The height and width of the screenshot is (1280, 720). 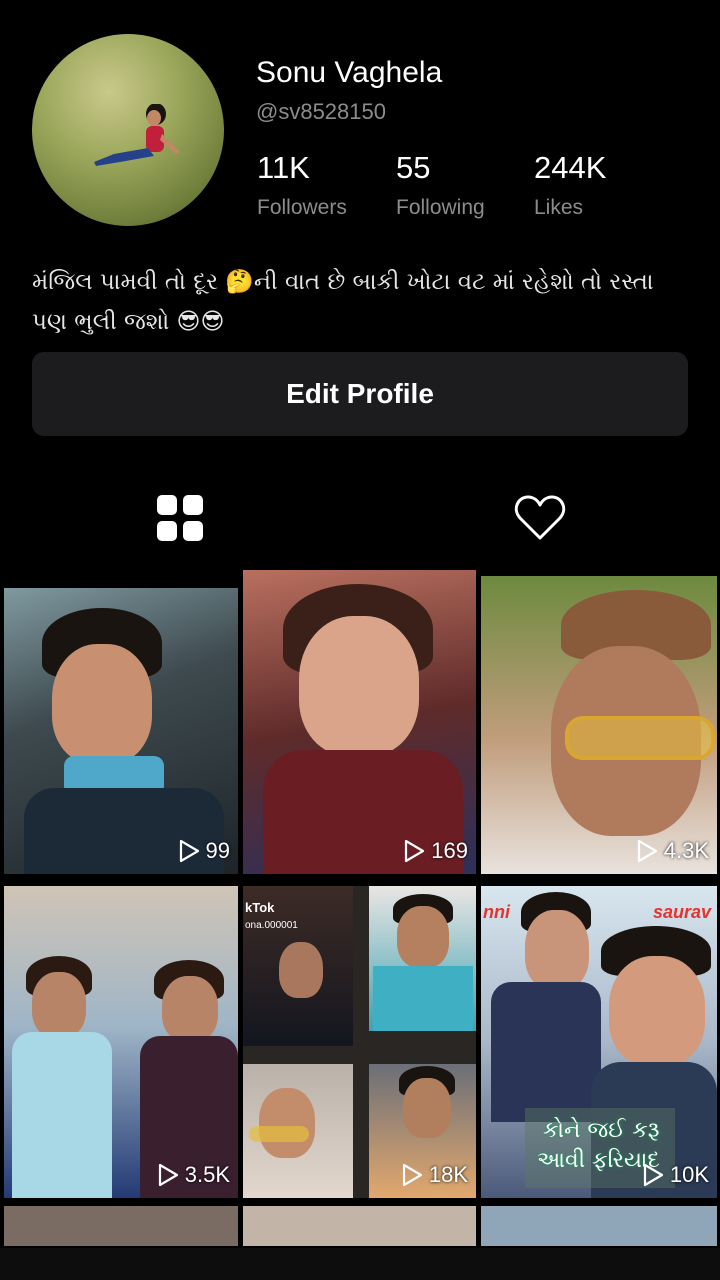 I want to click on likes-stat: 244K Likes, so click(x=570, y=185).